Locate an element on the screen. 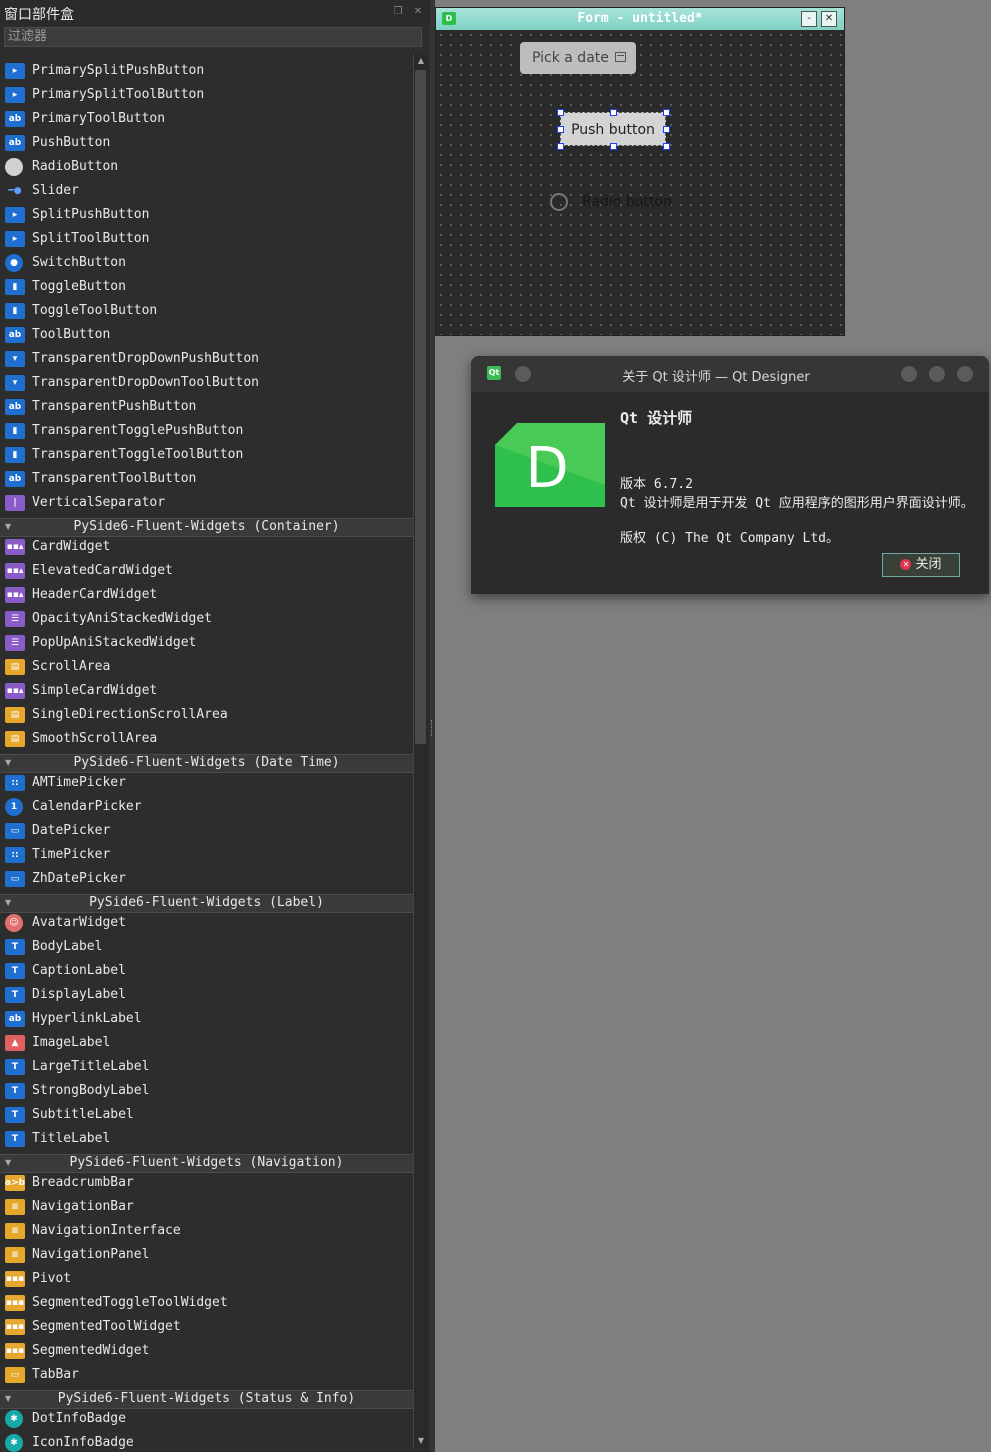 The height and width of the screenshot is (1452, 991). widget-list-item: ▮ ToggleButton is located at coordinates (206, 287).